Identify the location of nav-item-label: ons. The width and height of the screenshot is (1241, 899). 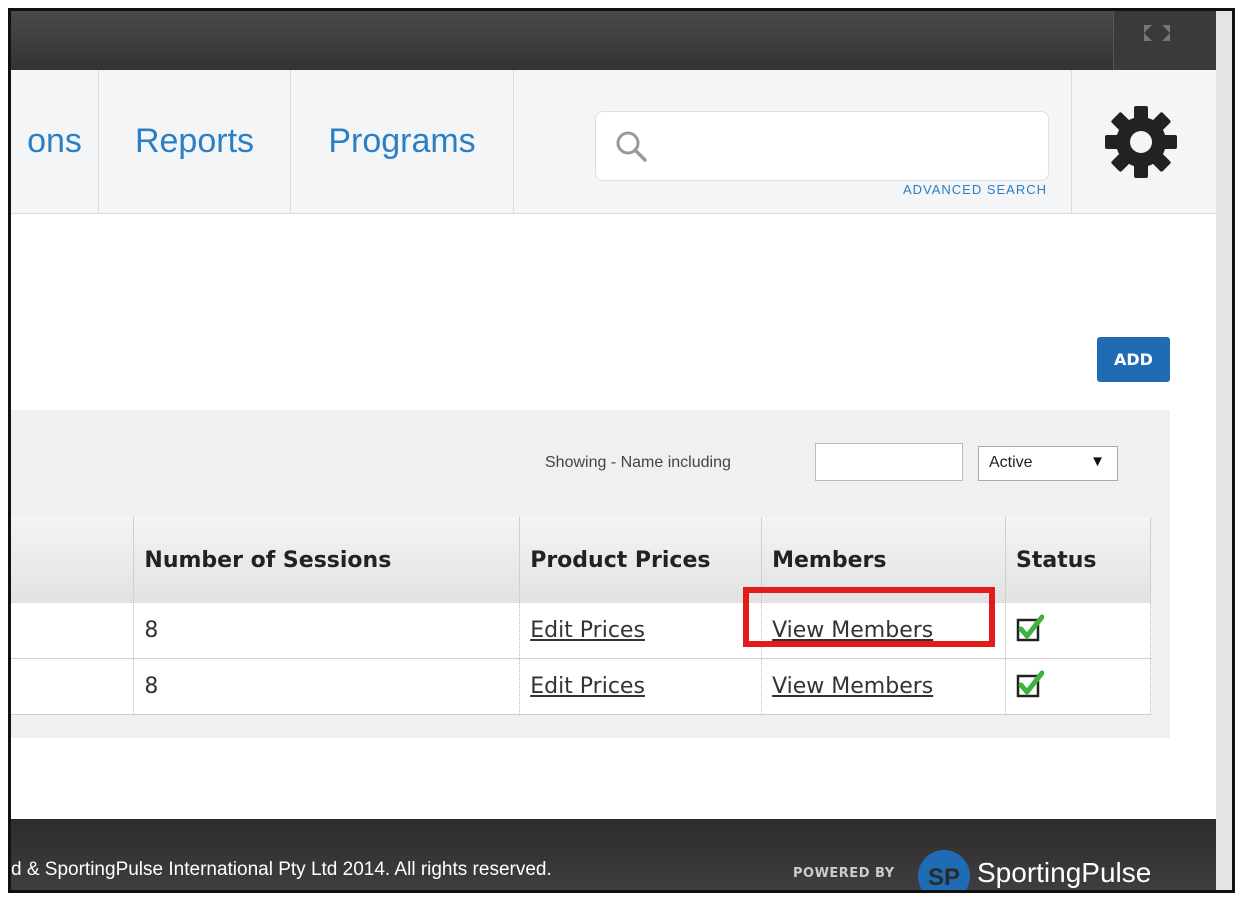
(54, 141).